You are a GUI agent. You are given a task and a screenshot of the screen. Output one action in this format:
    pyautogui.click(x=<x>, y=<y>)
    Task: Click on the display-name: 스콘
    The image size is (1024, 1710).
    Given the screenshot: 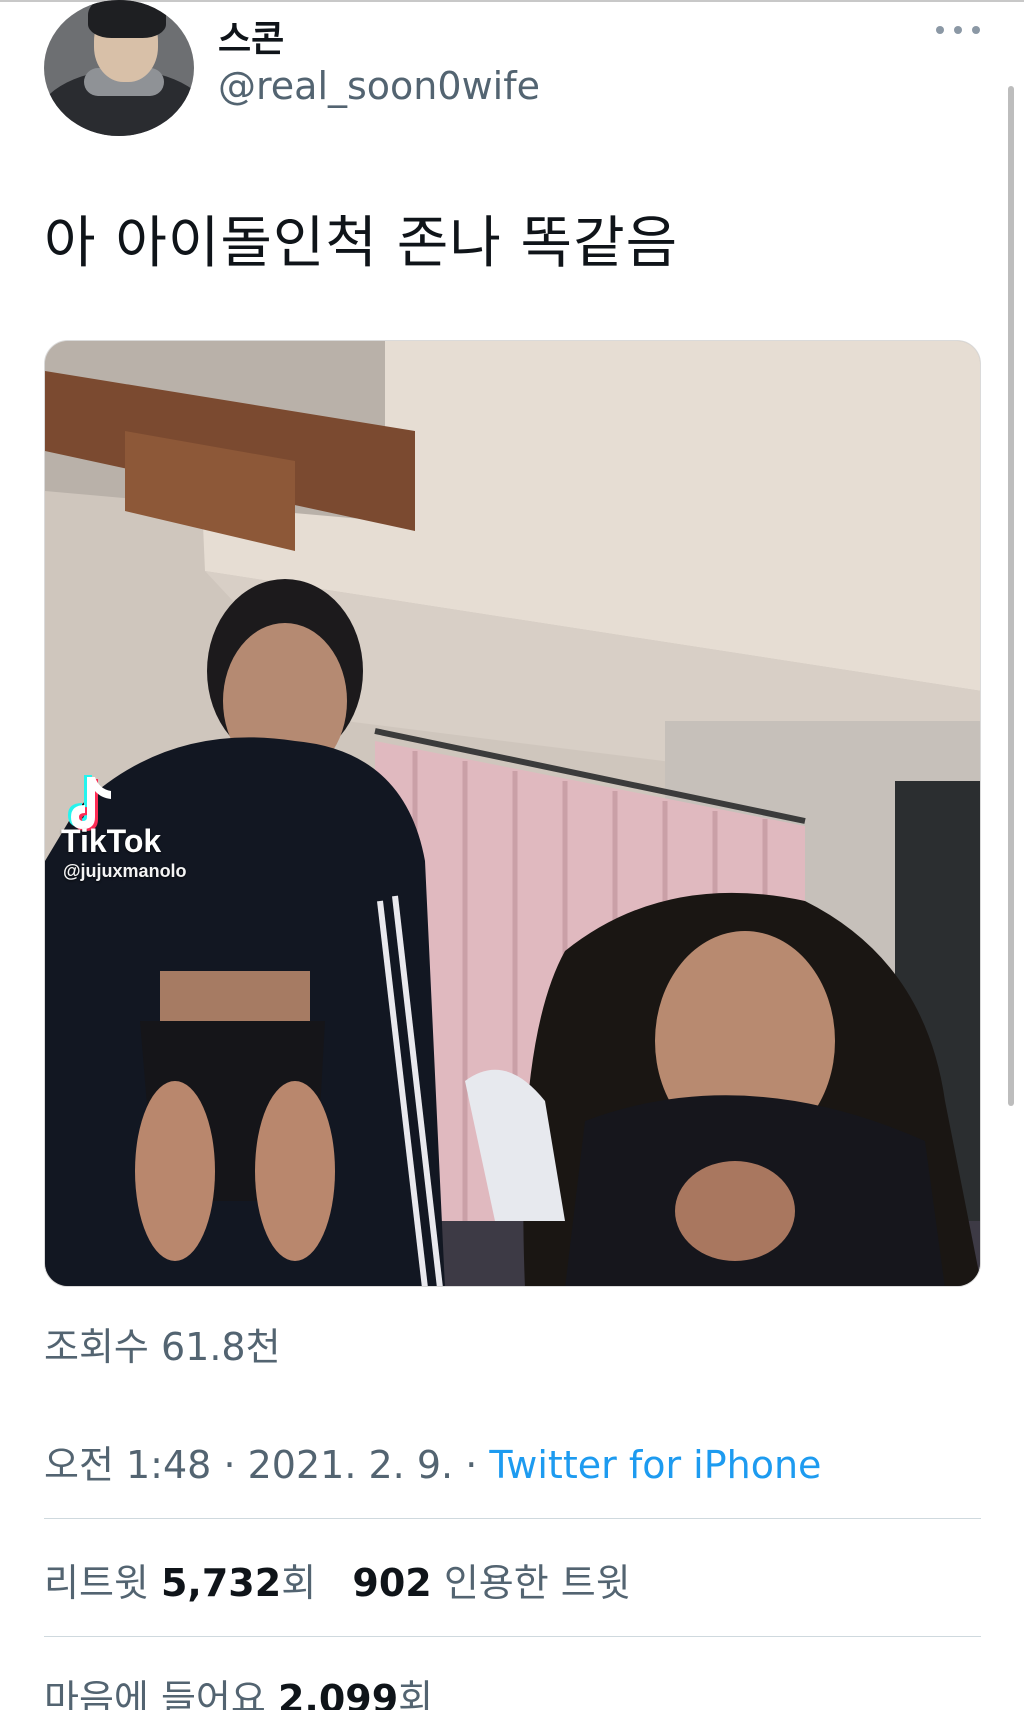 What is the action you would take?
    pyautogui.click(x=251, y=36)
    